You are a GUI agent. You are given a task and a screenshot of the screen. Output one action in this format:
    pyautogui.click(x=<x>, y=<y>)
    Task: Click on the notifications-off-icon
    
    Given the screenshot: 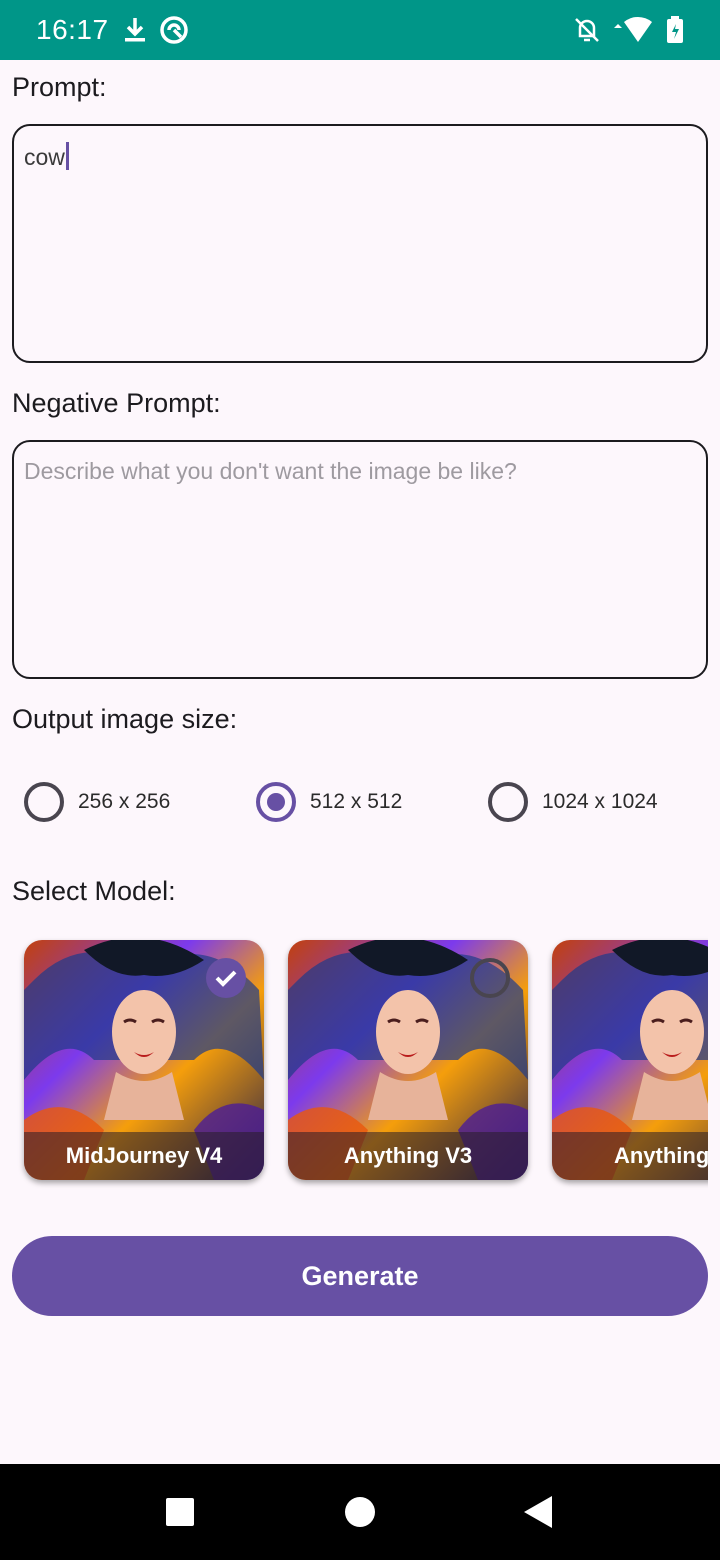 What is the action you would take?
    pyautogui.click(x=587, y=30)
    